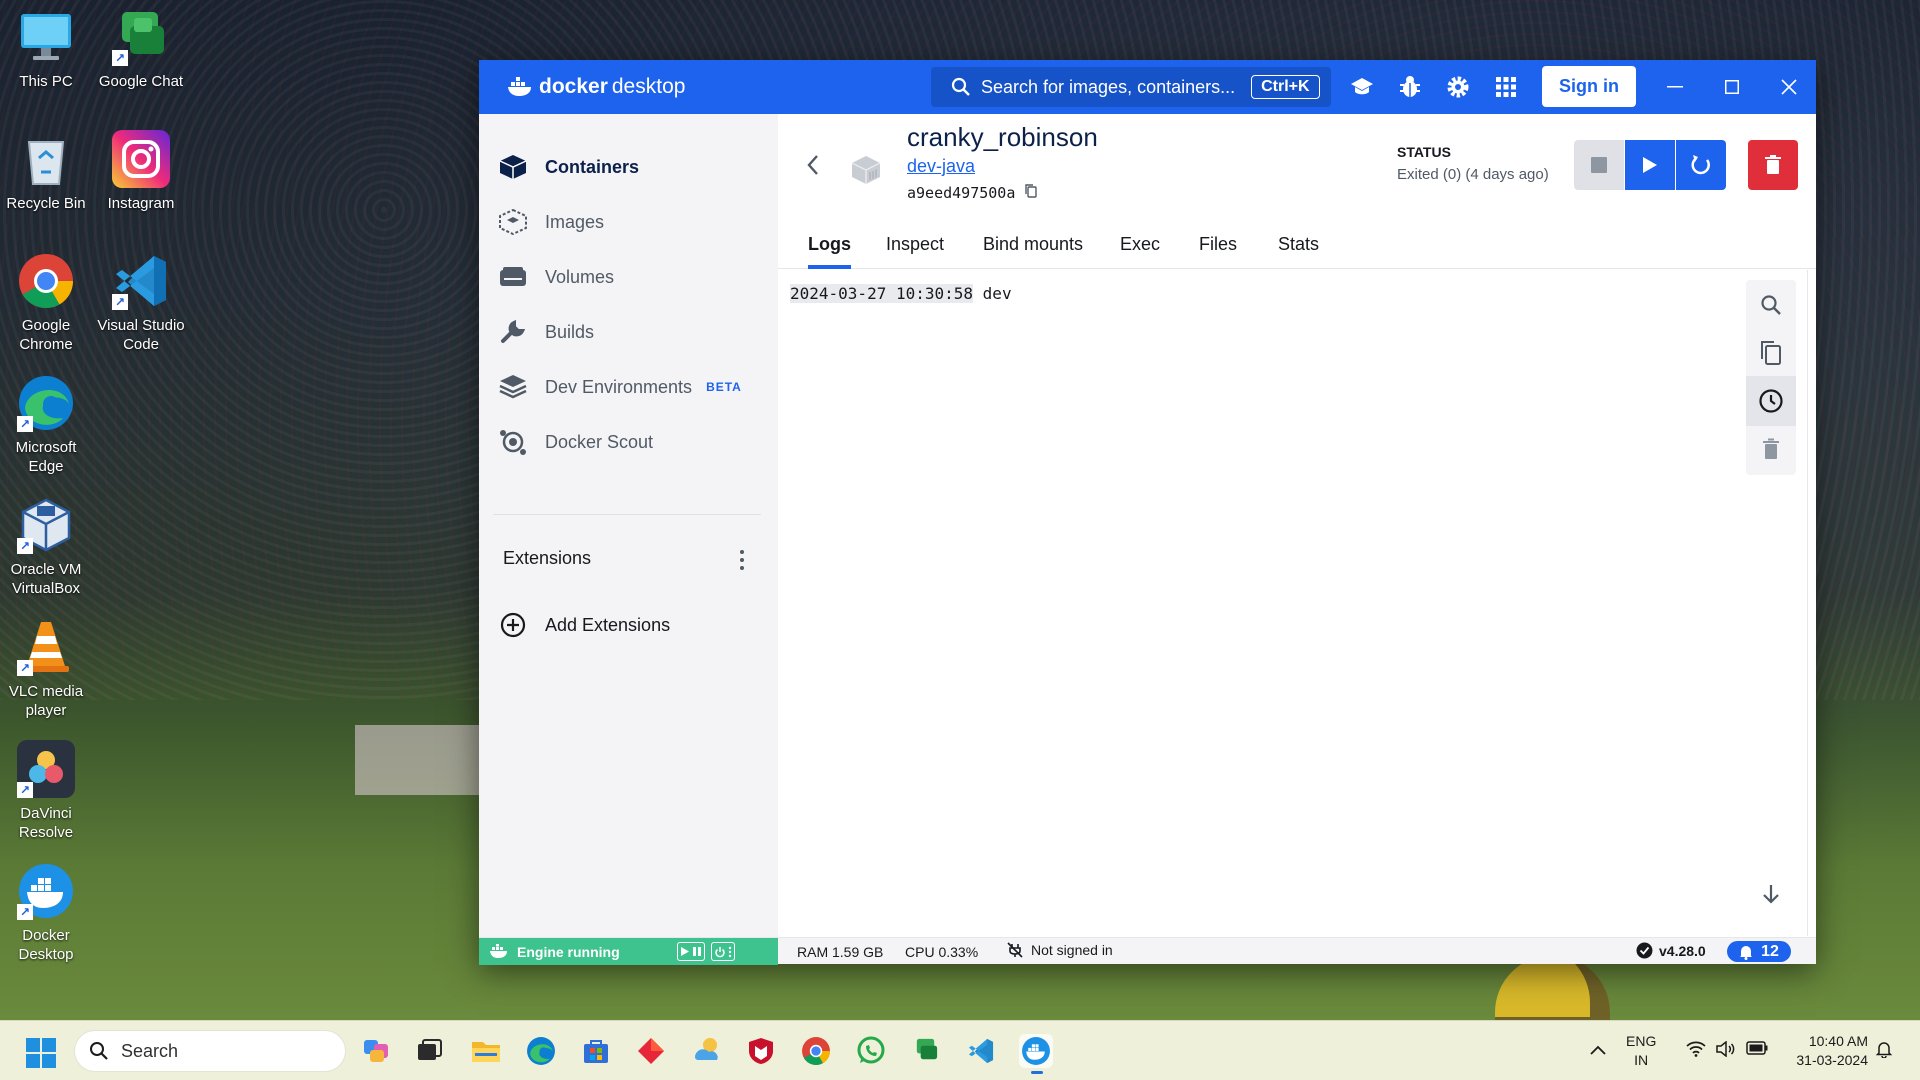 The height and width of the screenshot is (1080, 1920). I want to click on container-cube-icon, so click(866, 170).